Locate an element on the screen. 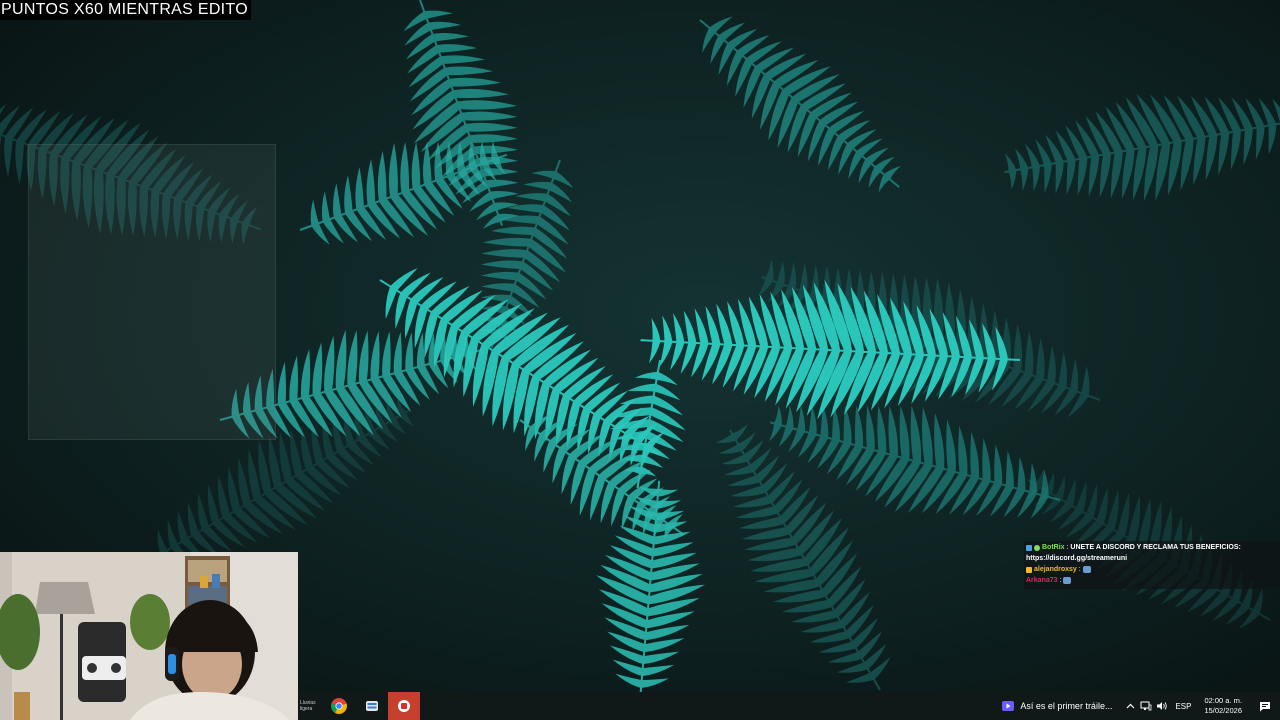 Image resolution: width=1280 pixels, height=720 pixels. chat-username: Arkana73 is located at coordinates (1042, 580).